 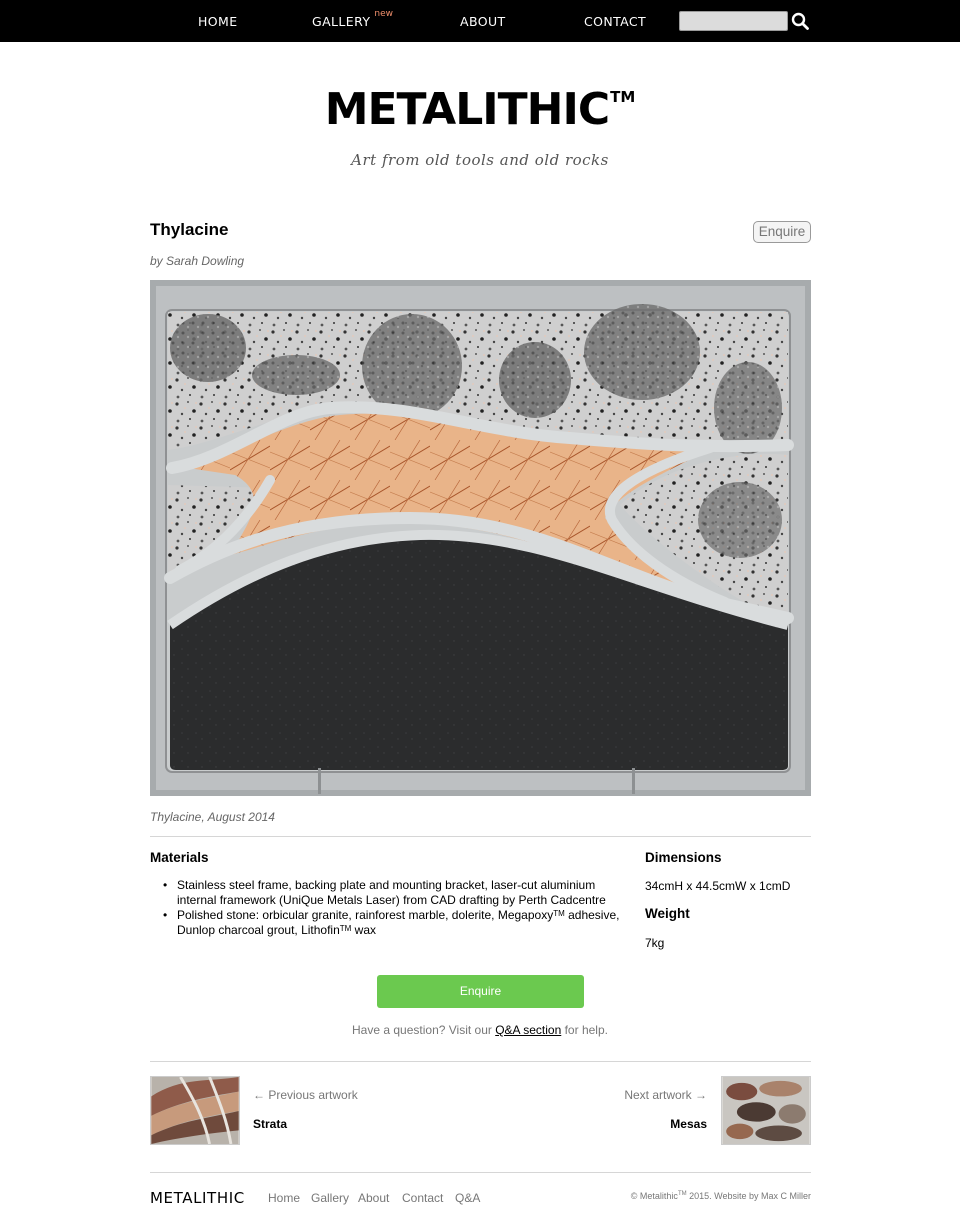 What do you see at coordinates (623, 97) in the screenshot?
I see `logo-trademark: TM` at bounding box center [623, 97].